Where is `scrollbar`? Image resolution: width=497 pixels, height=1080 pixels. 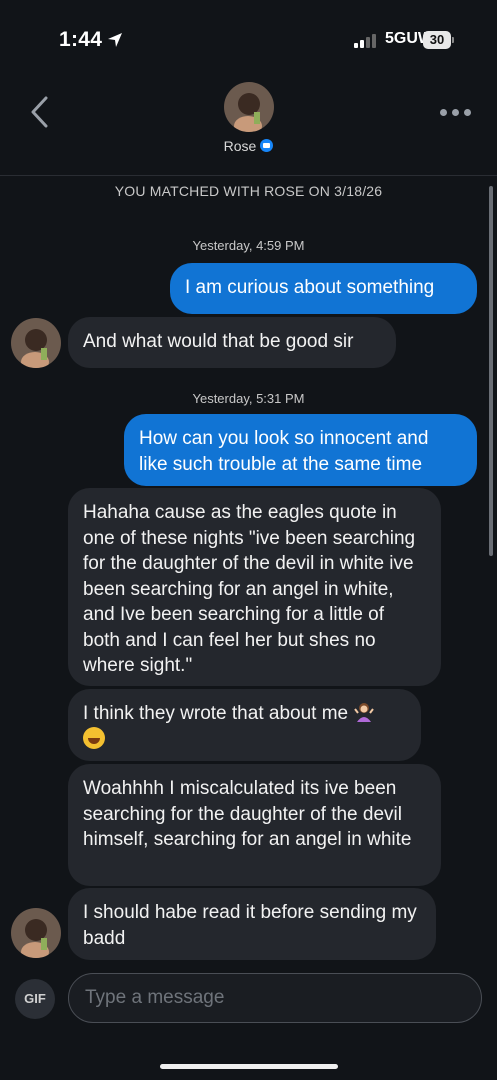 scrollbar is located at coordinates (491, 371).